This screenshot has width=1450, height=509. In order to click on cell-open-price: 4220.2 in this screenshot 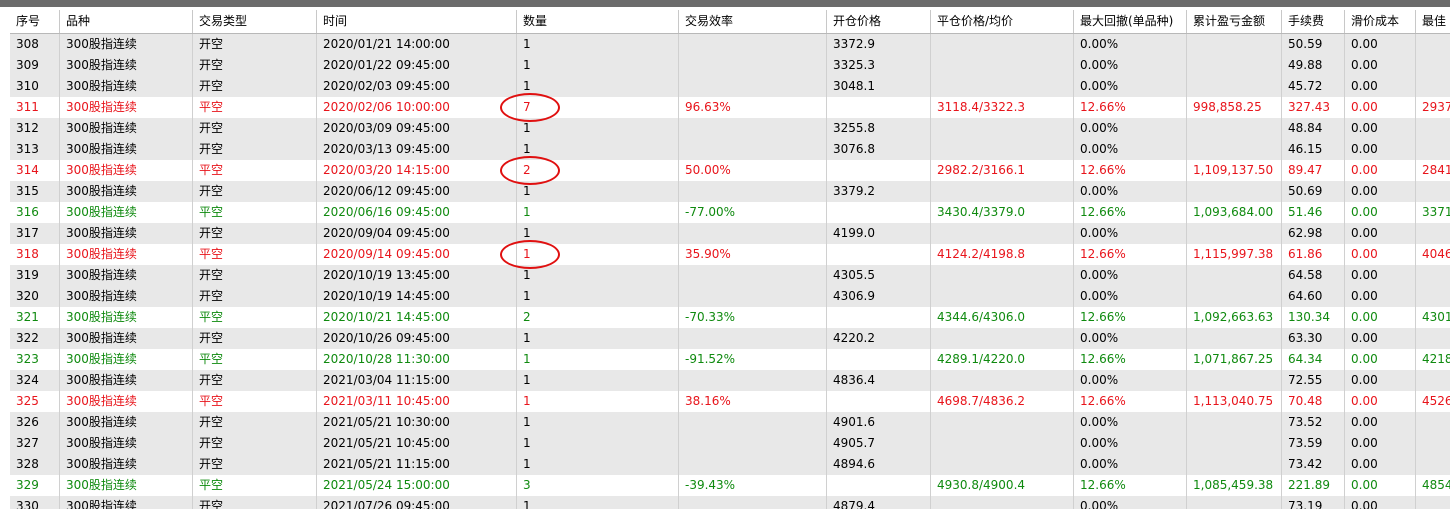, I will do `click(879, 338)`.